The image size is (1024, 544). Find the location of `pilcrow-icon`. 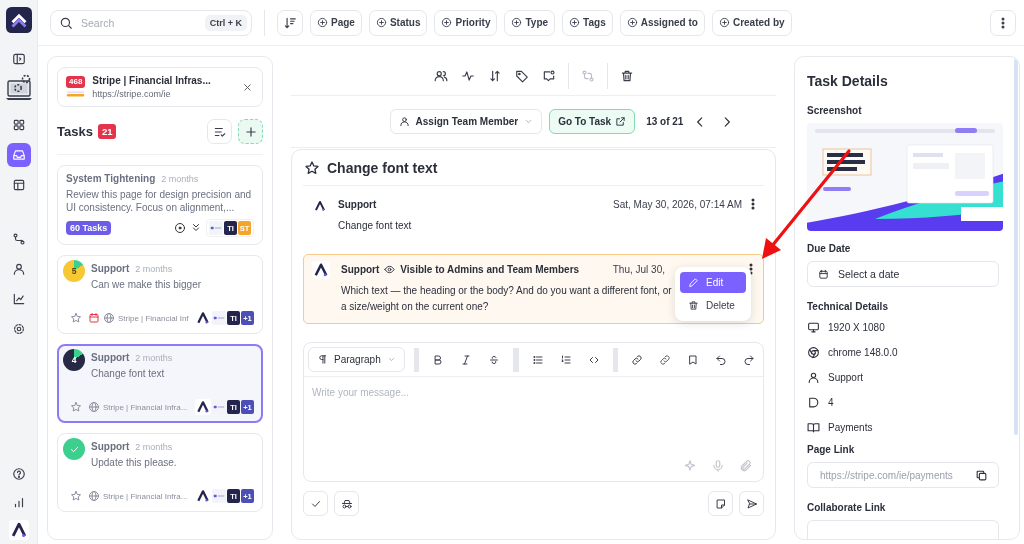

pilcrow-icon is located at coordinates (322, 359).